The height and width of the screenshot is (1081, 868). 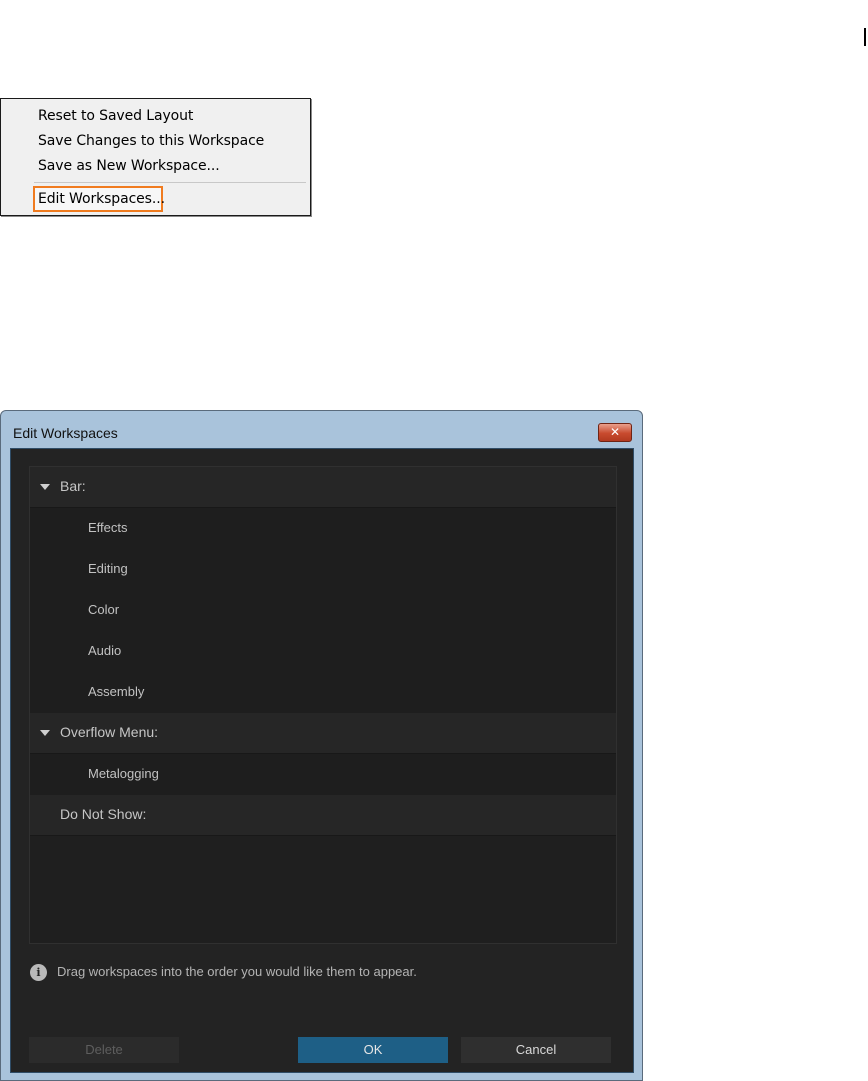 I want to click on ok-button: OK, so click(x=373, y=1050).